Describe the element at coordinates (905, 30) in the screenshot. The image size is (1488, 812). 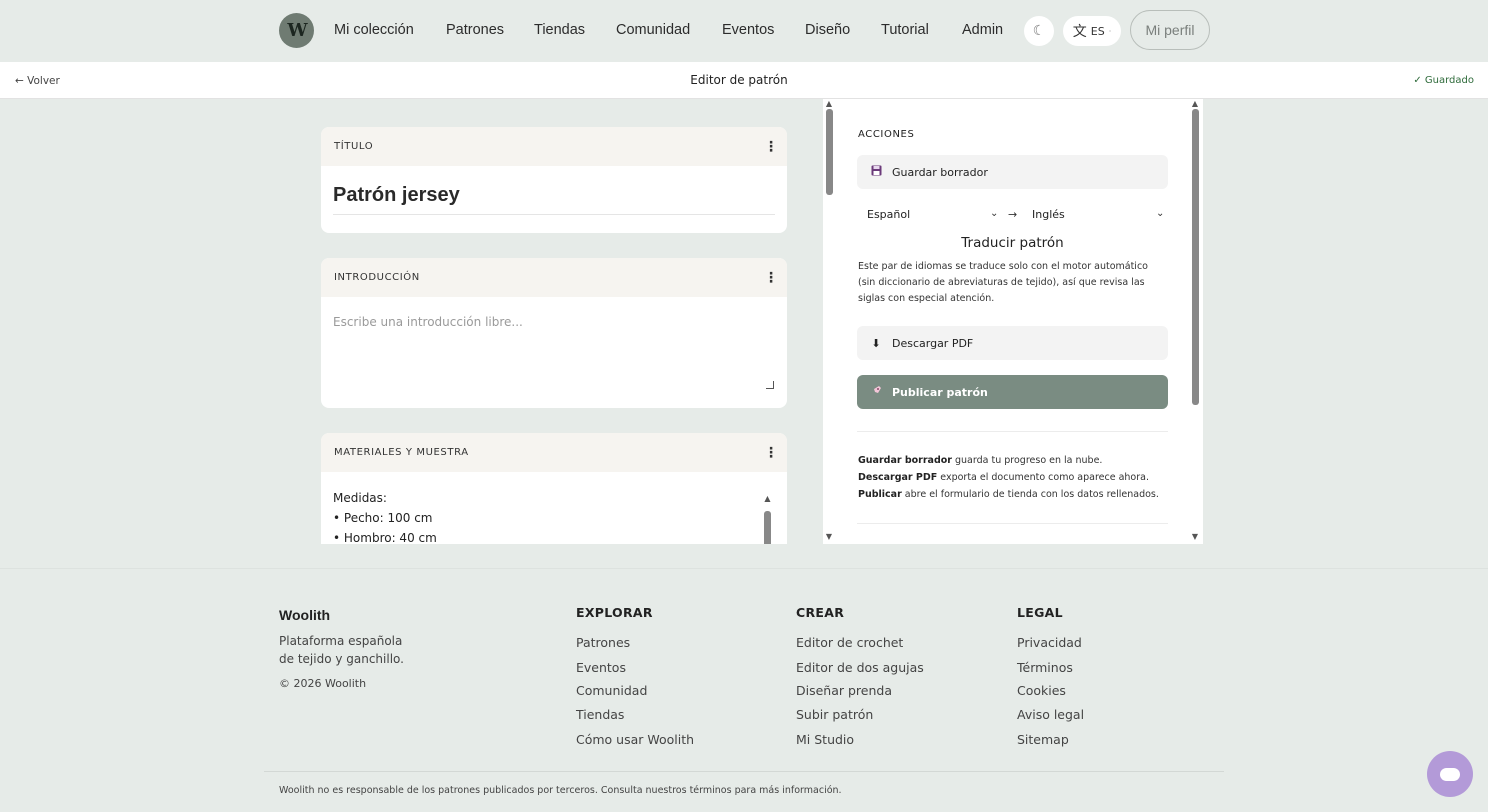
I see `nav-tutorial: Tutorial` at that location.